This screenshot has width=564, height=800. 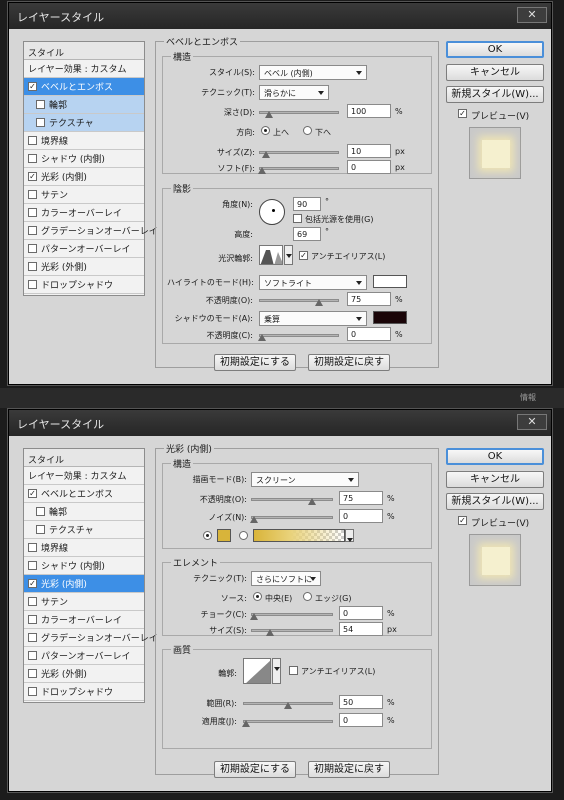 What do you see at coordinates (369, 299) in the screenshot?
I see `highlight-opacity-input: 75` at bounding box center [369, 299].